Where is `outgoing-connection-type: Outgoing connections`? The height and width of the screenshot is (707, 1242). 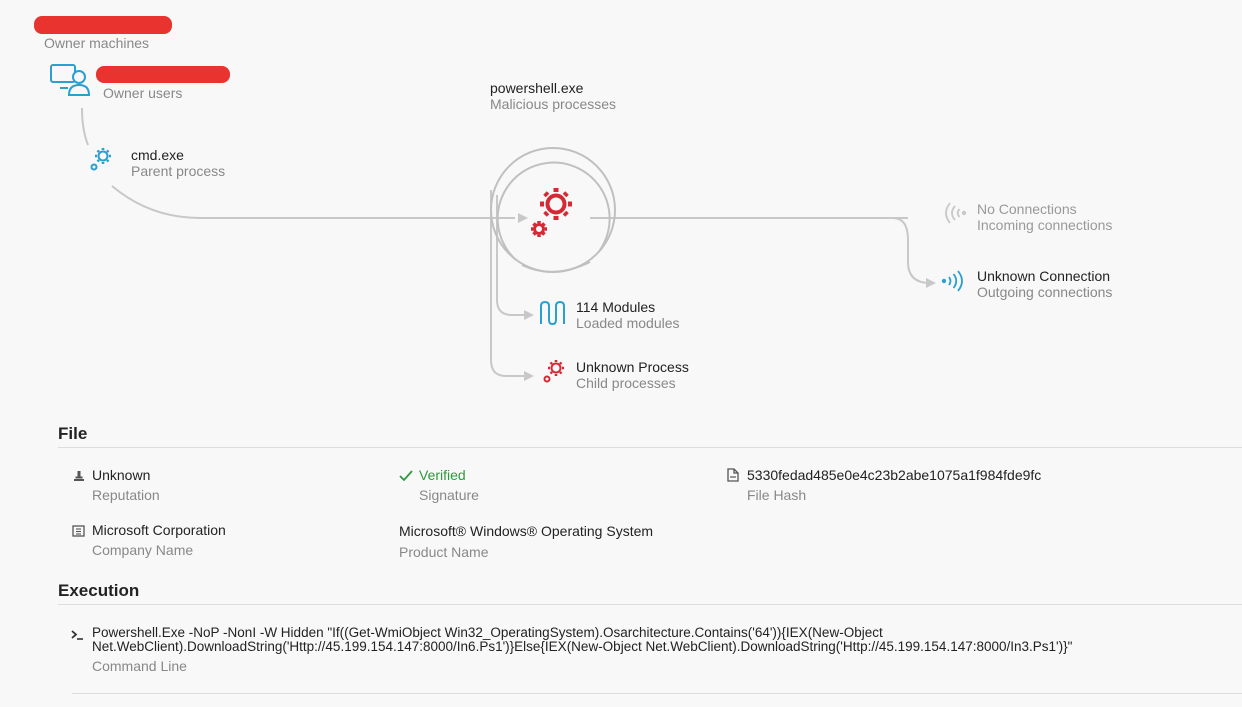
outgoing-connection-type: Outgoing connections is located at coordinates (1045, 292).